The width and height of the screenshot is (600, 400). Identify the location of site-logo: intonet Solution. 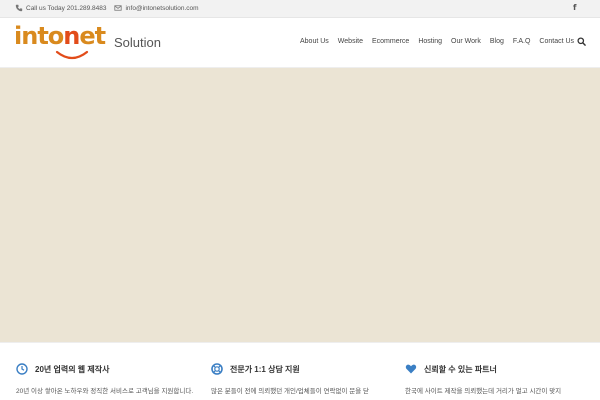
(94, 43).